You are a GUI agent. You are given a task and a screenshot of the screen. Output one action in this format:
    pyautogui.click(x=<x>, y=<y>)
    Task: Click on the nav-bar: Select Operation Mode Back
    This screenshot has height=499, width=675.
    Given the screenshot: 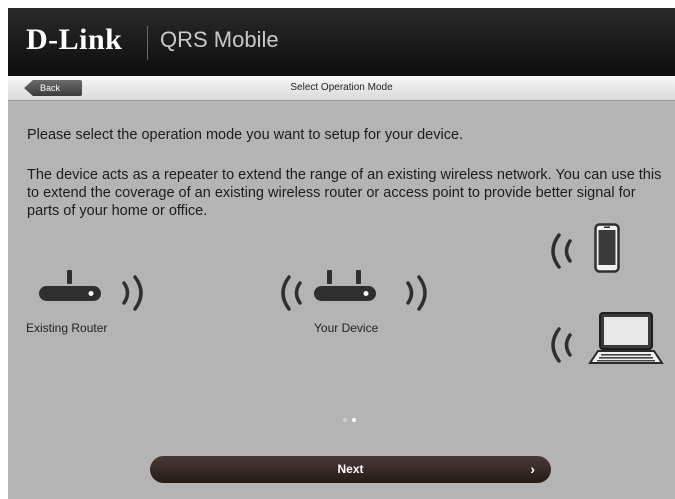 What is the action you would take?
    pyautogui.click(x=341, y=88)
    